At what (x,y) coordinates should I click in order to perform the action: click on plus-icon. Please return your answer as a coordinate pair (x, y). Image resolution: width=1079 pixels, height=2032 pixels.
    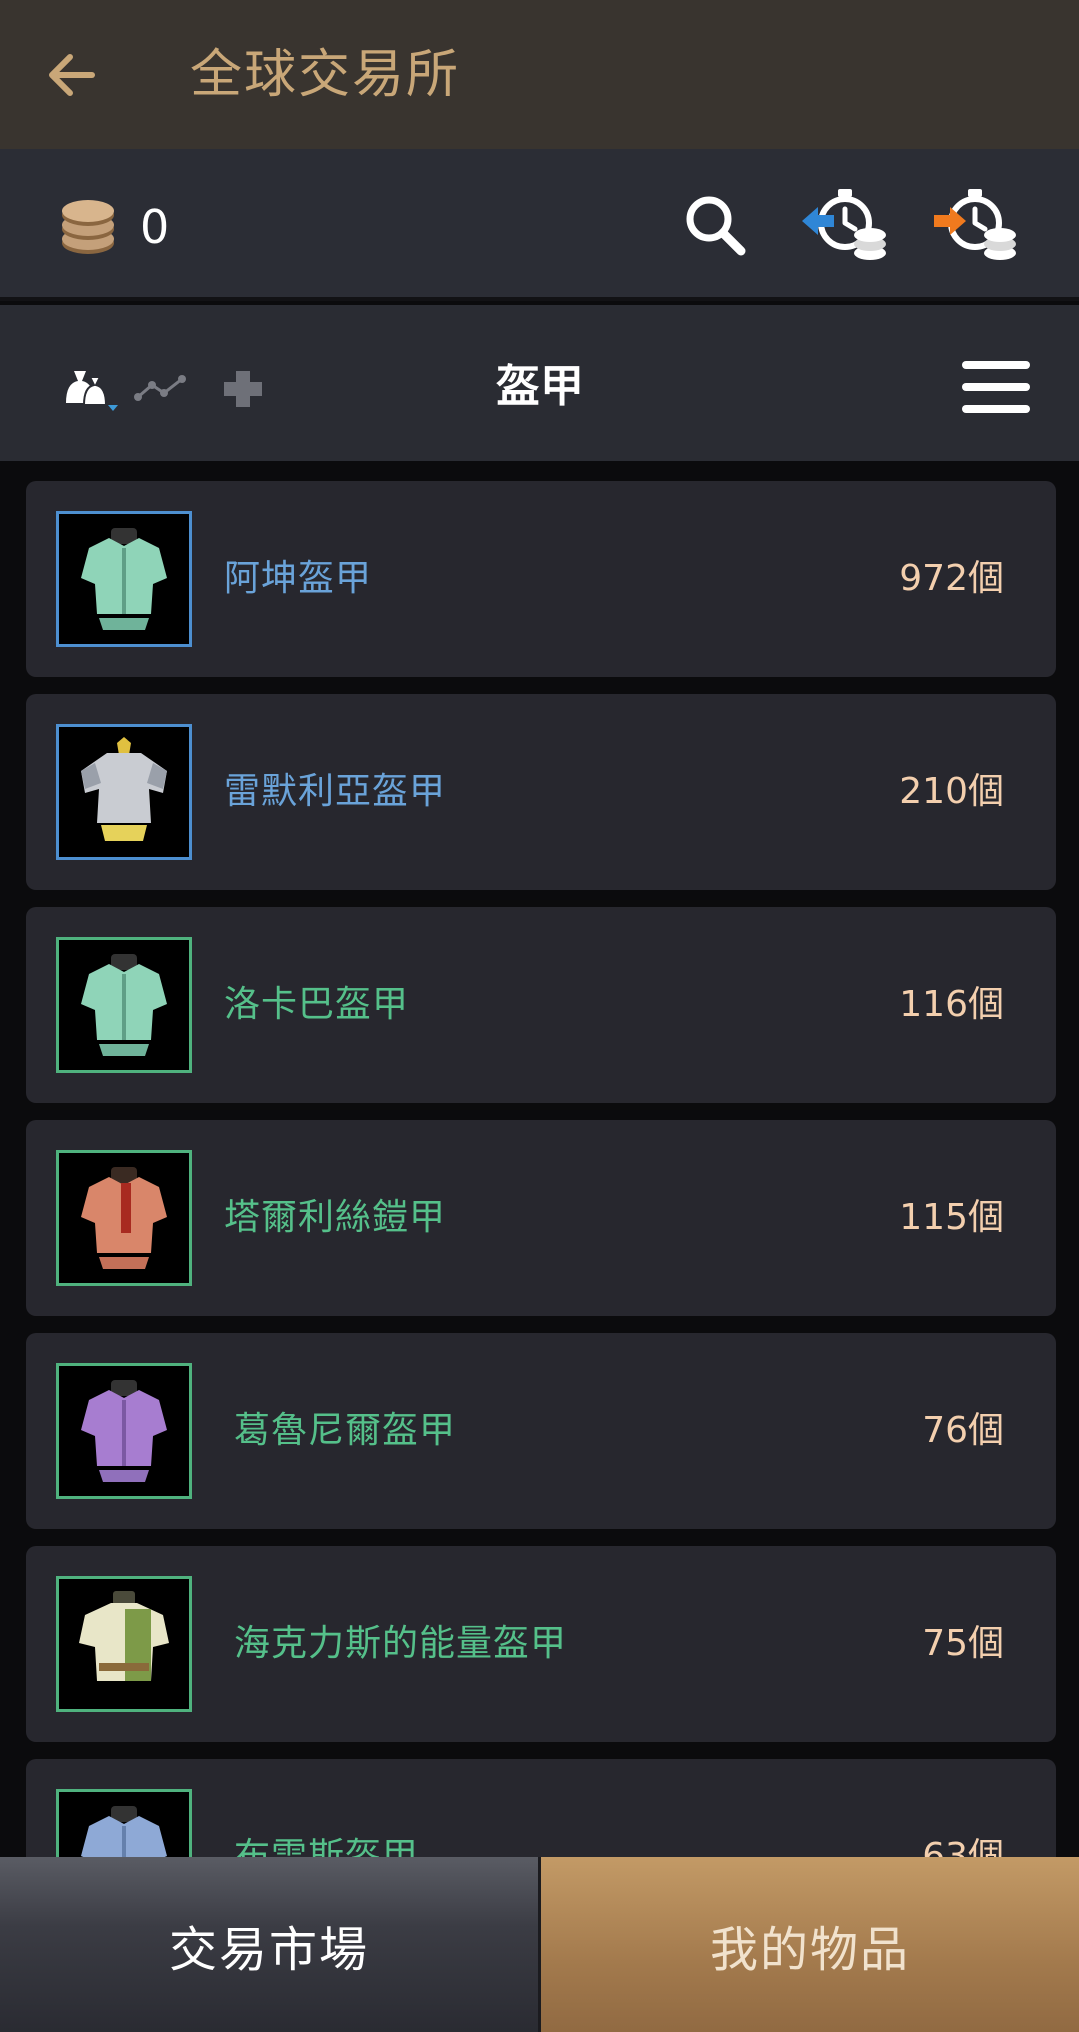
    Looking at the image, I should click on (243, 389).